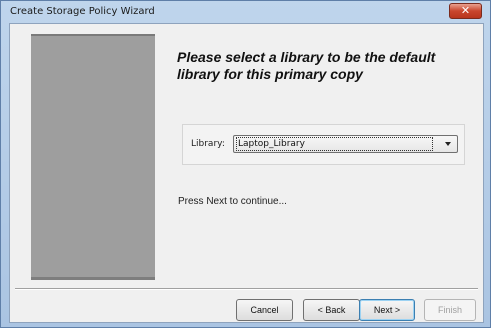 The image size is (491, 328). Describe the element at coordinates (82, 11) in the screenshot. I see `window-title: Create Storage Policy Wizard` at that location.